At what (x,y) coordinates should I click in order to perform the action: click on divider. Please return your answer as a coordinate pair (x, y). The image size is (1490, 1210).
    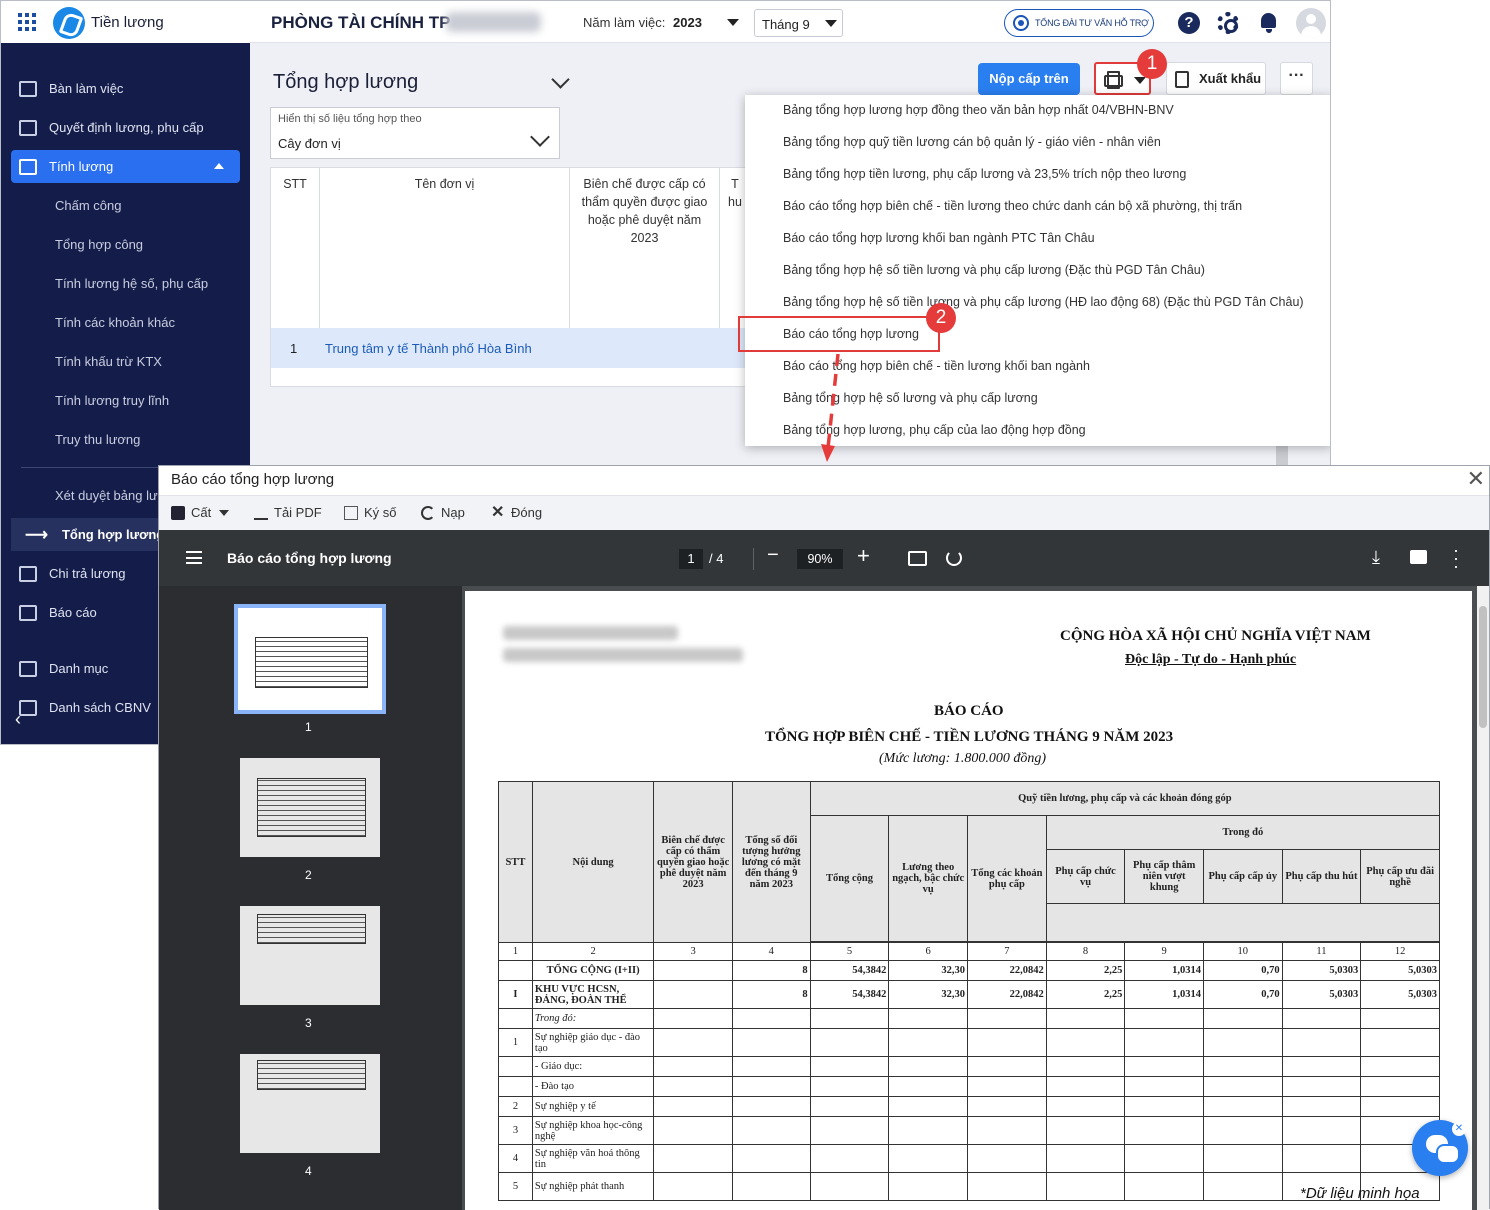
    Looking at the image, I should click on (753, 559).